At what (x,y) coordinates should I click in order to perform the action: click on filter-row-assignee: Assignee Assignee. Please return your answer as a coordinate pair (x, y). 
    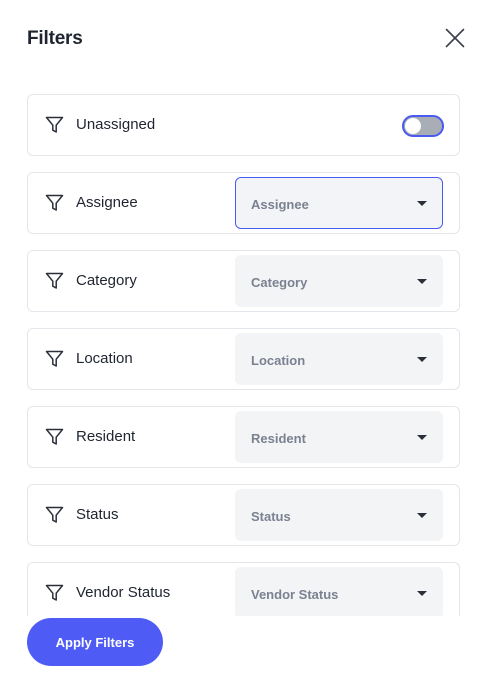
    Looking at the image, I should click on (243, 203).